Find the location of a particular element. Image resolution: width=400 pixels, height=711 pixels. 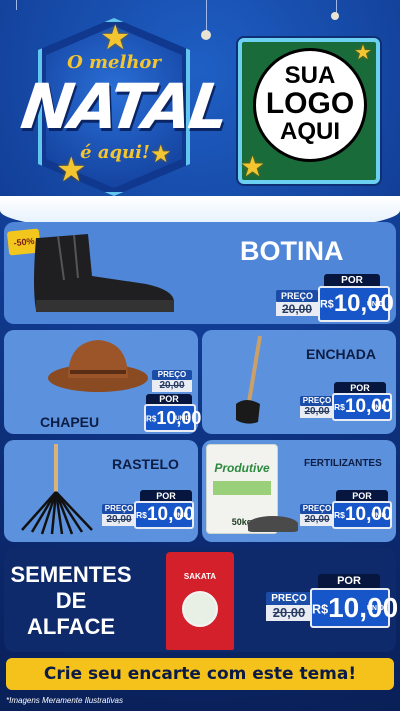

product-name: BOTINA is located at coordinates (292, 251).